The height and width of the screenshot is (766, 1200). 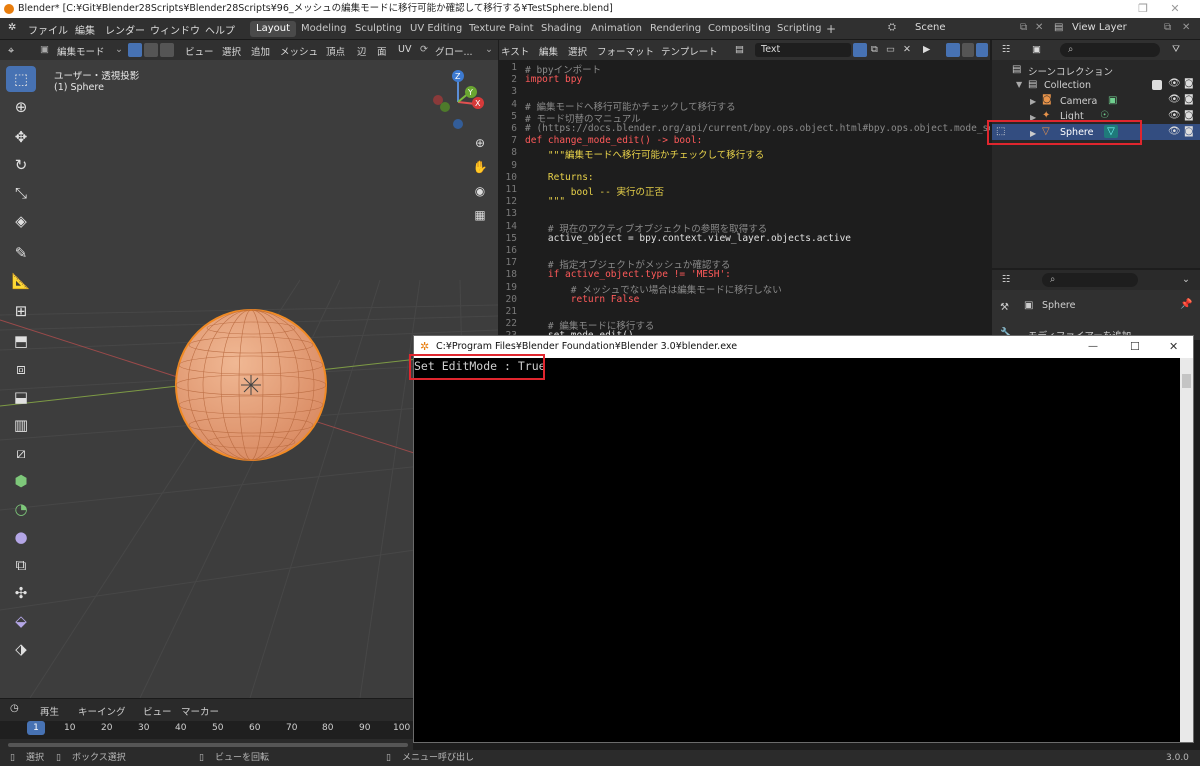 I want to click on grid-icon: ▦, so click(x=480, y=217).